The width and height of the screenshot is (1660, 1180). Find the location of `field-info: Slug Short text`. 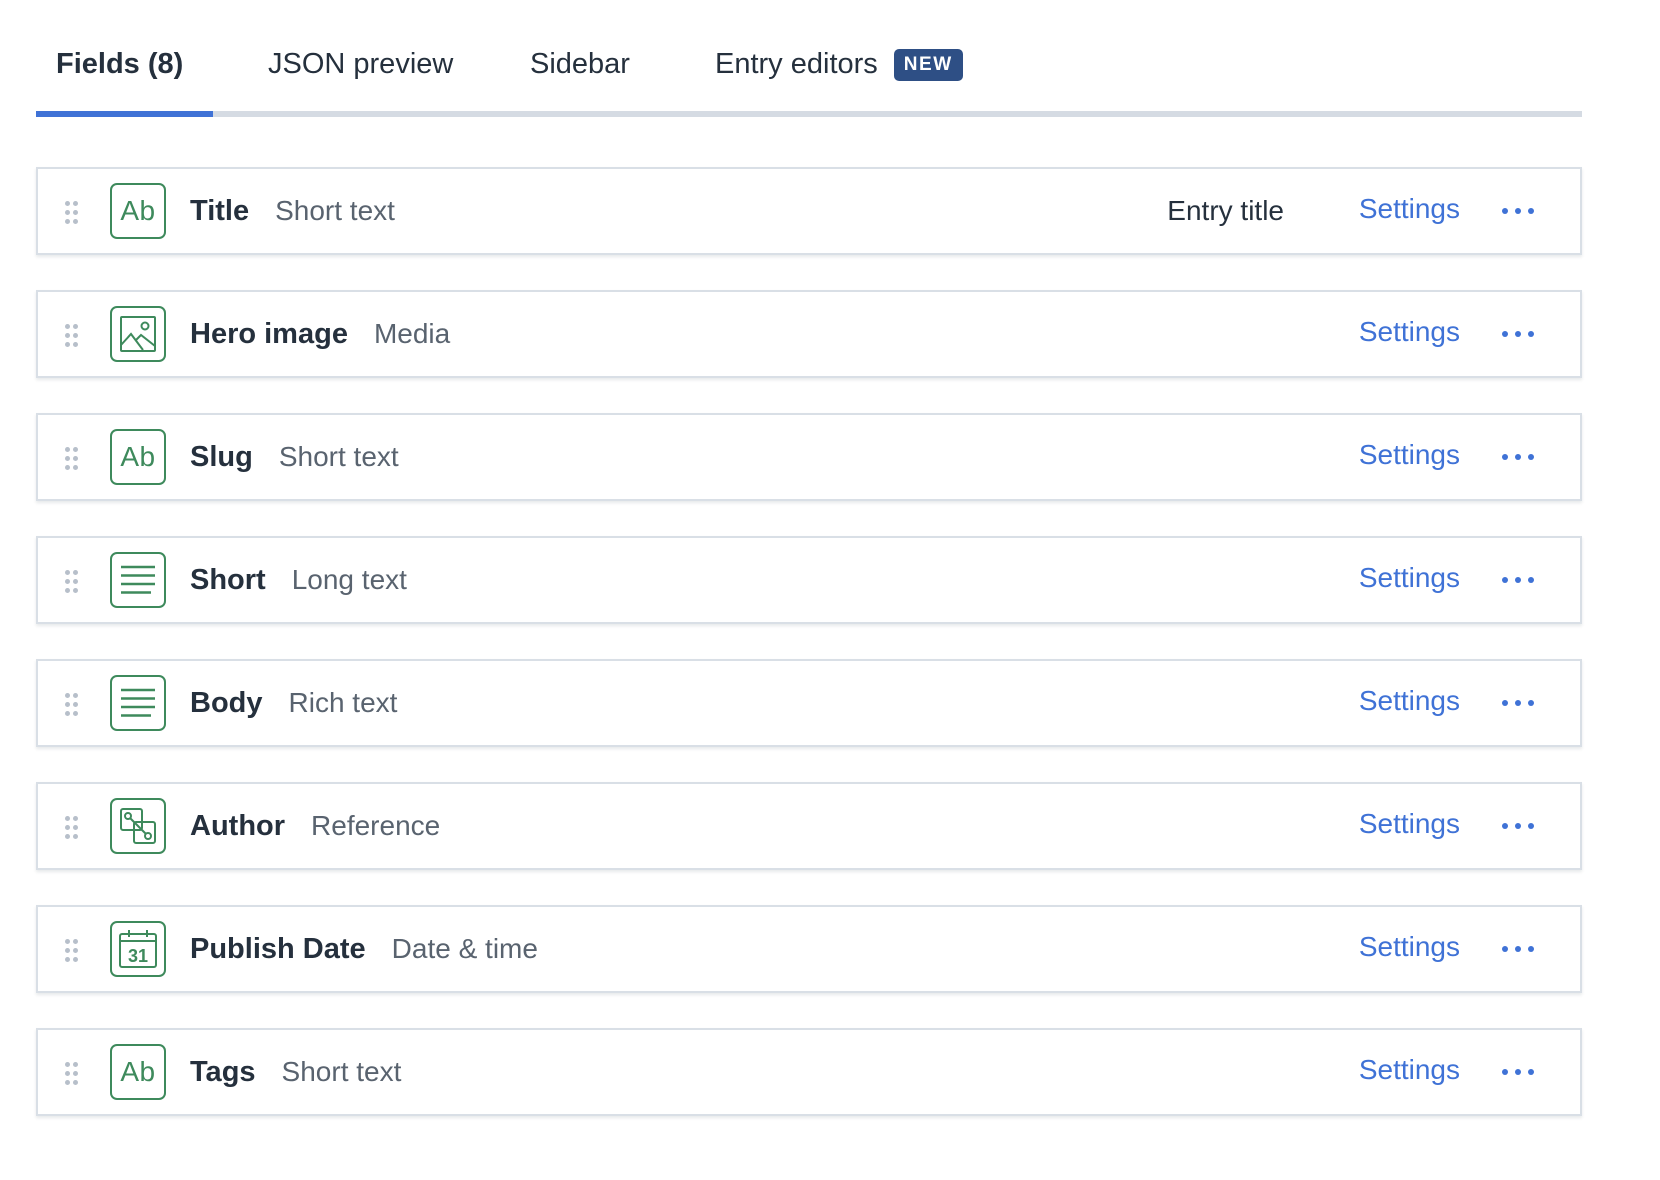

field-info: Slug Short text is located at coordinates (294, 457).